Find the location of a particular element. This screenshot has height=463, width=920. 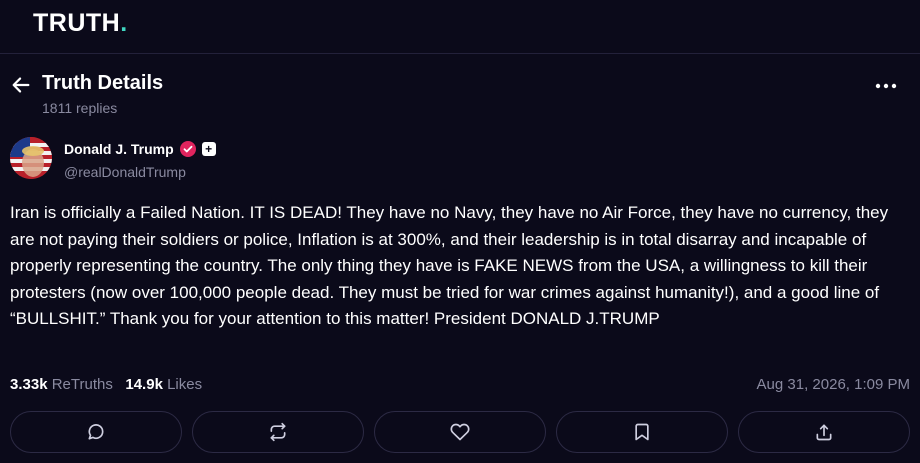

likes-count: 14.9k is located at coordinates (144, 384).